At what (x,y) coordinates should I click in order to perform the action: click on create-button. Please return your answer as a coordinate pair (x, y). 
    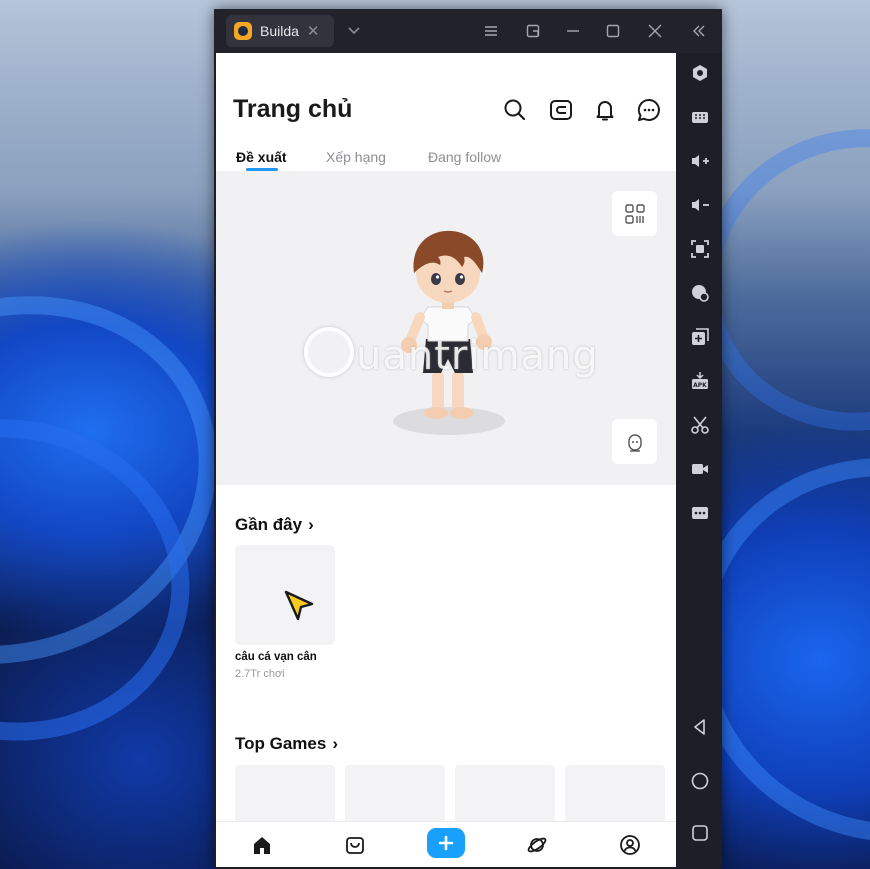
    Looking at the image, I should click on (446, 843).